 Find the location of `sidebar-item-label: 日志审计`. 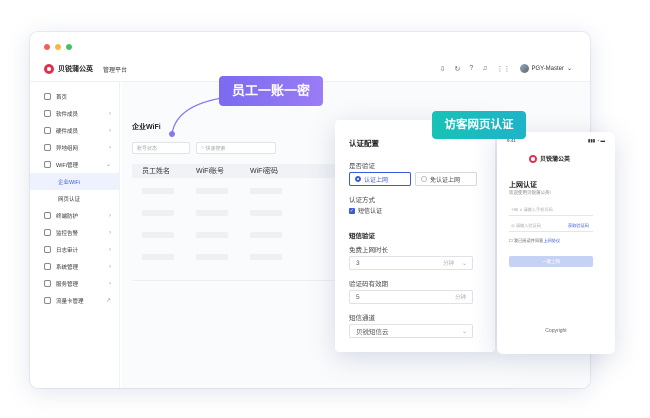

sidebar-item-label: 日志审计 is located at coordinates (67, 250).